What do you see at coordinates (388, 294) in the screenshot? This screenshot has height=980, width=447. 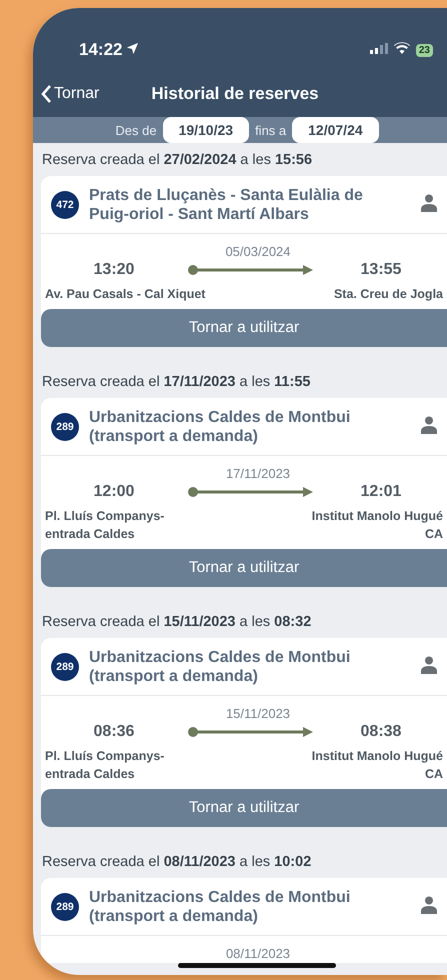 I see `destination-stop: Sta. Creu de Jogla` at bounding box center [388, 294].